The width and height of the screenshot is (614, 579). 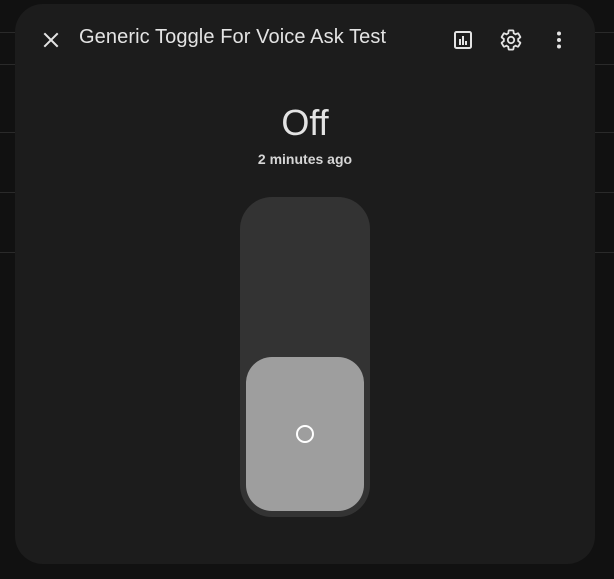 I want to click on close-icon, so click(x=51, y=40).